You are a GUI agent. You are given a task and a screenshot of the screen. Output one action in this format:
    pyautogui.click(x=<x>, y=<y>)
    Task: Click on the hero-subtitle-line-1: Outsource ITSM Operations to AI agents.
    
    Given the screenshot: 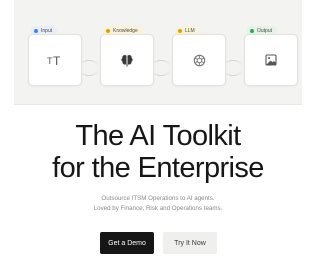 What is the action you would take?
    pyautogui.click(x=158, y=198)
    